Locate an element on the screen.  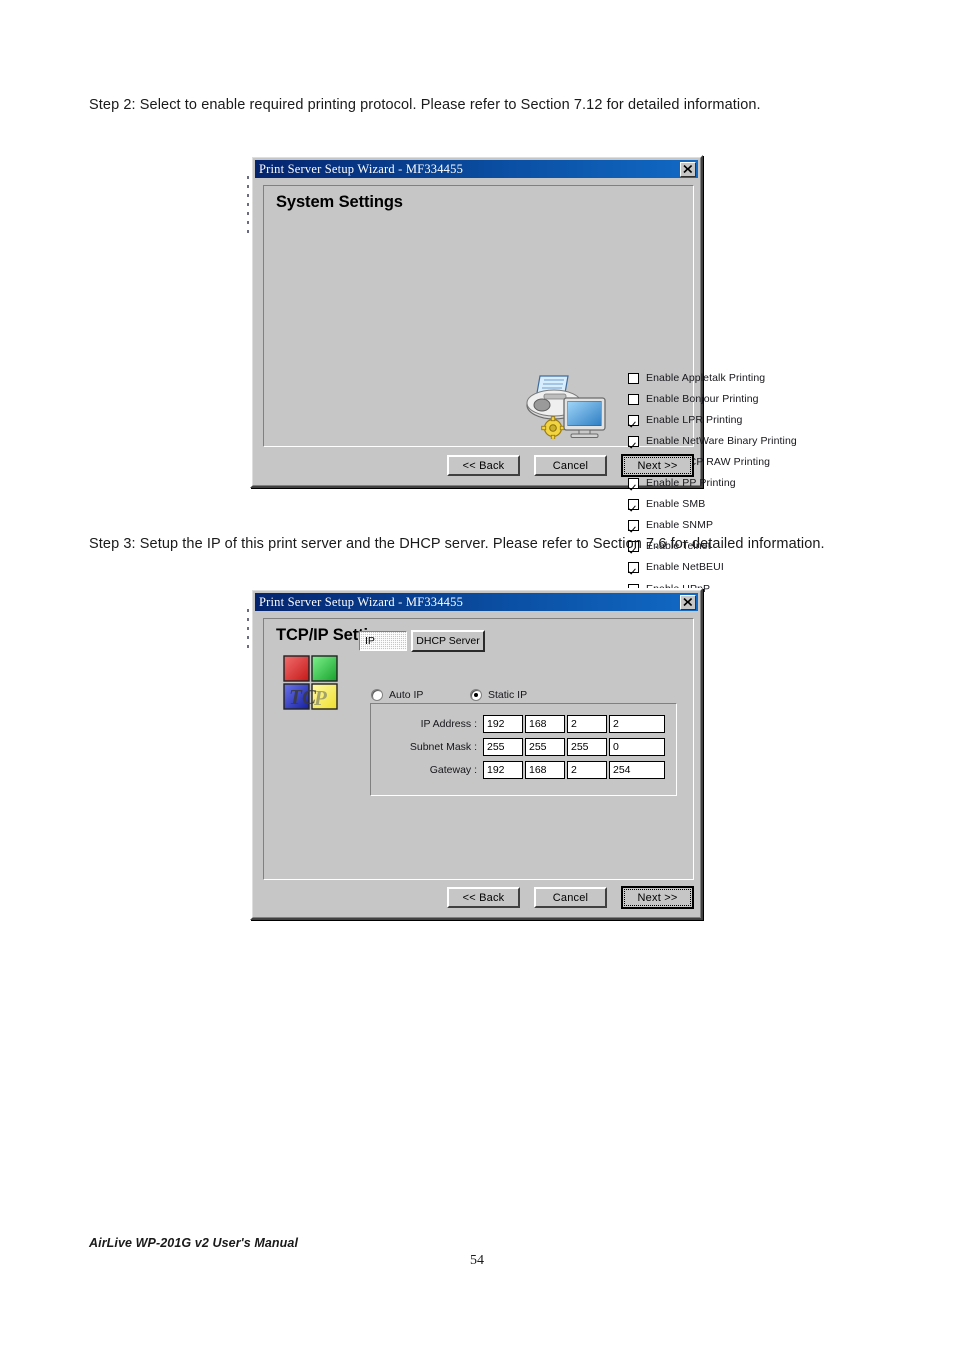
checkbox-row-netware-binary: Enable NetWare Binary Printing is located at coordinates (712, 441).